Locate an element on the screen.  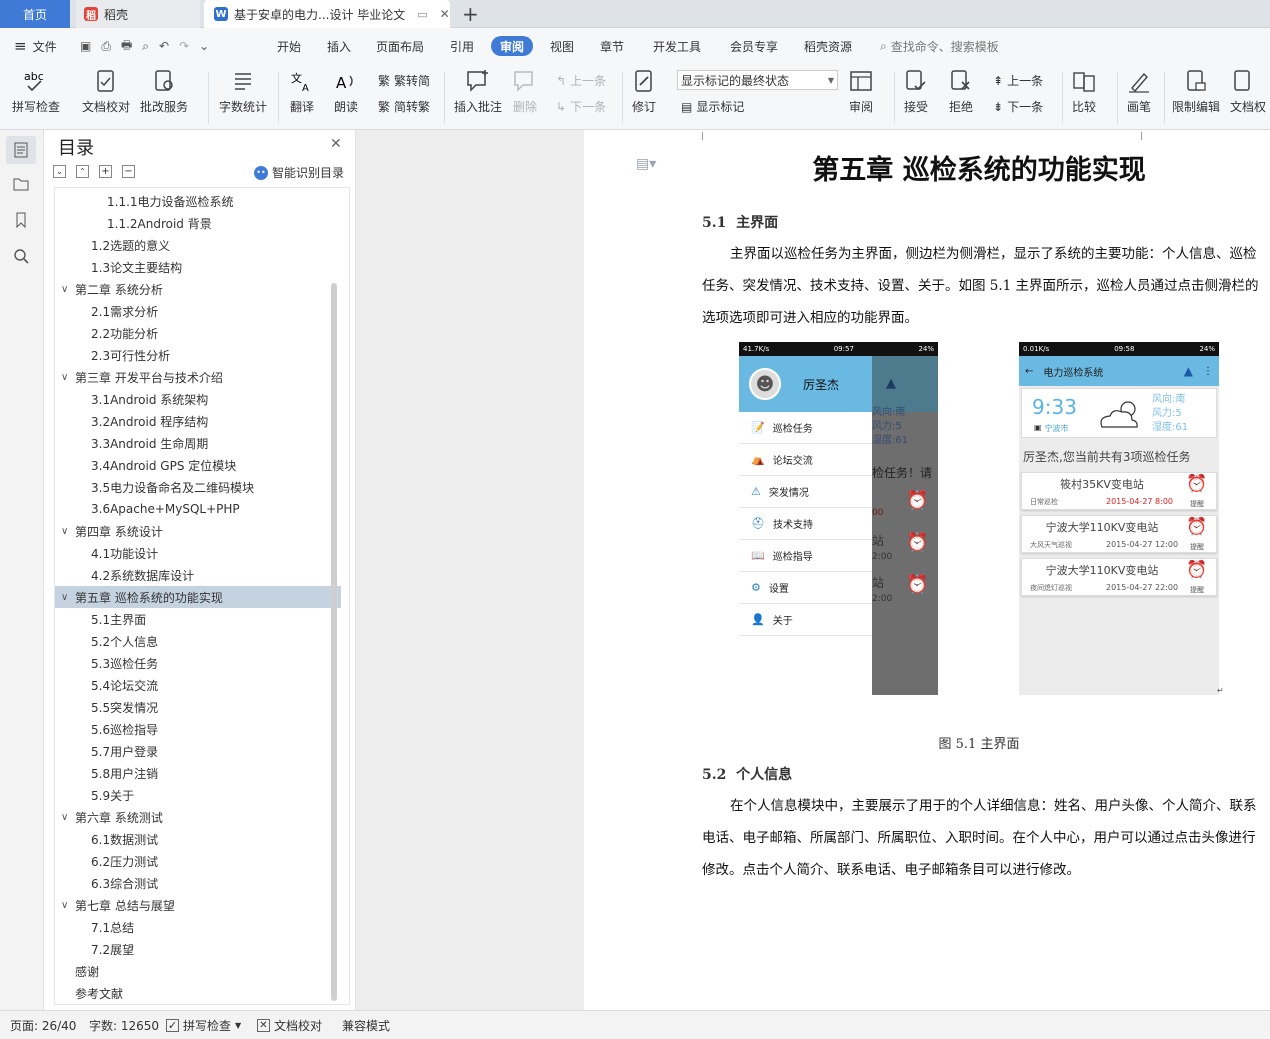
toc-item: 2.2功能分析 is located at coordinates (198, 333).